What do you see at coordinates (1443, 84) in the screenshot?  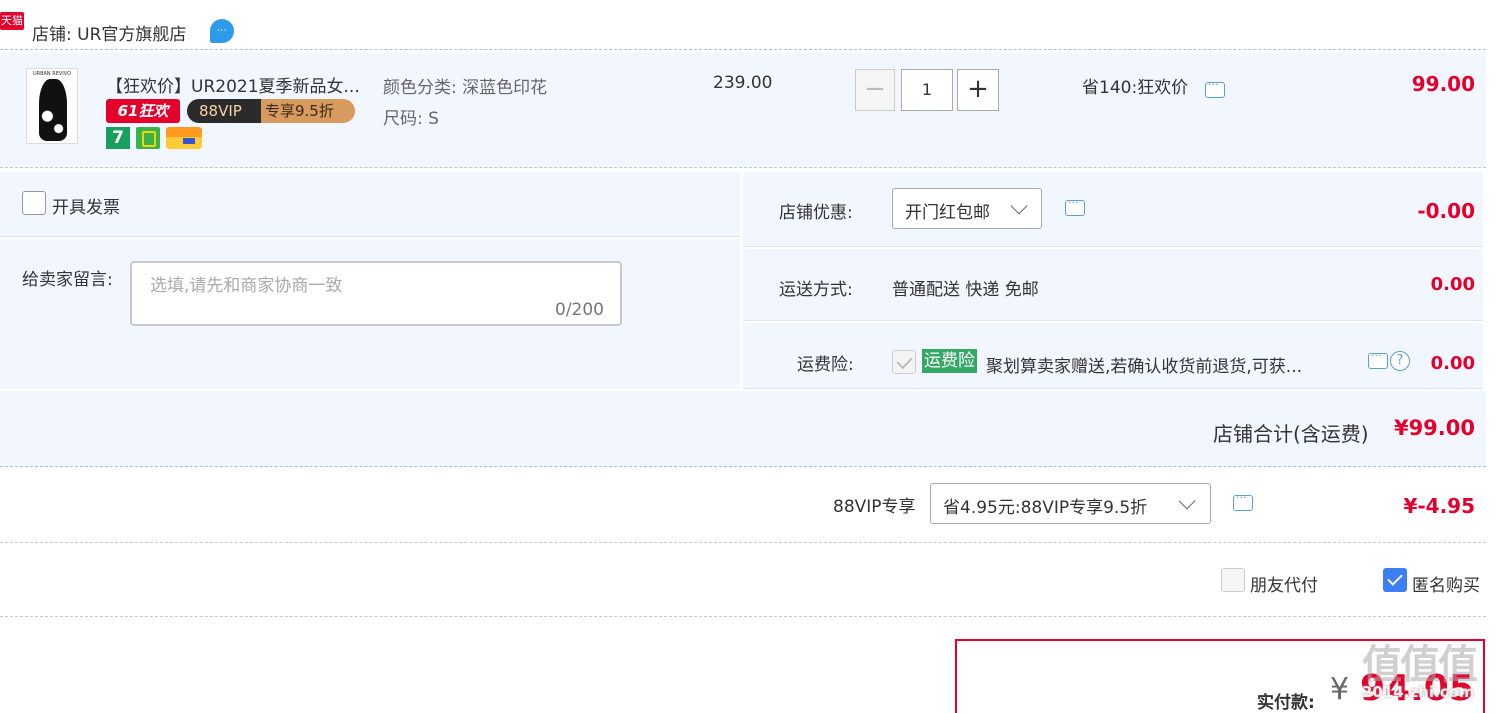 I see `item-total-price: 99.00` at bounding box center [1443, 84].